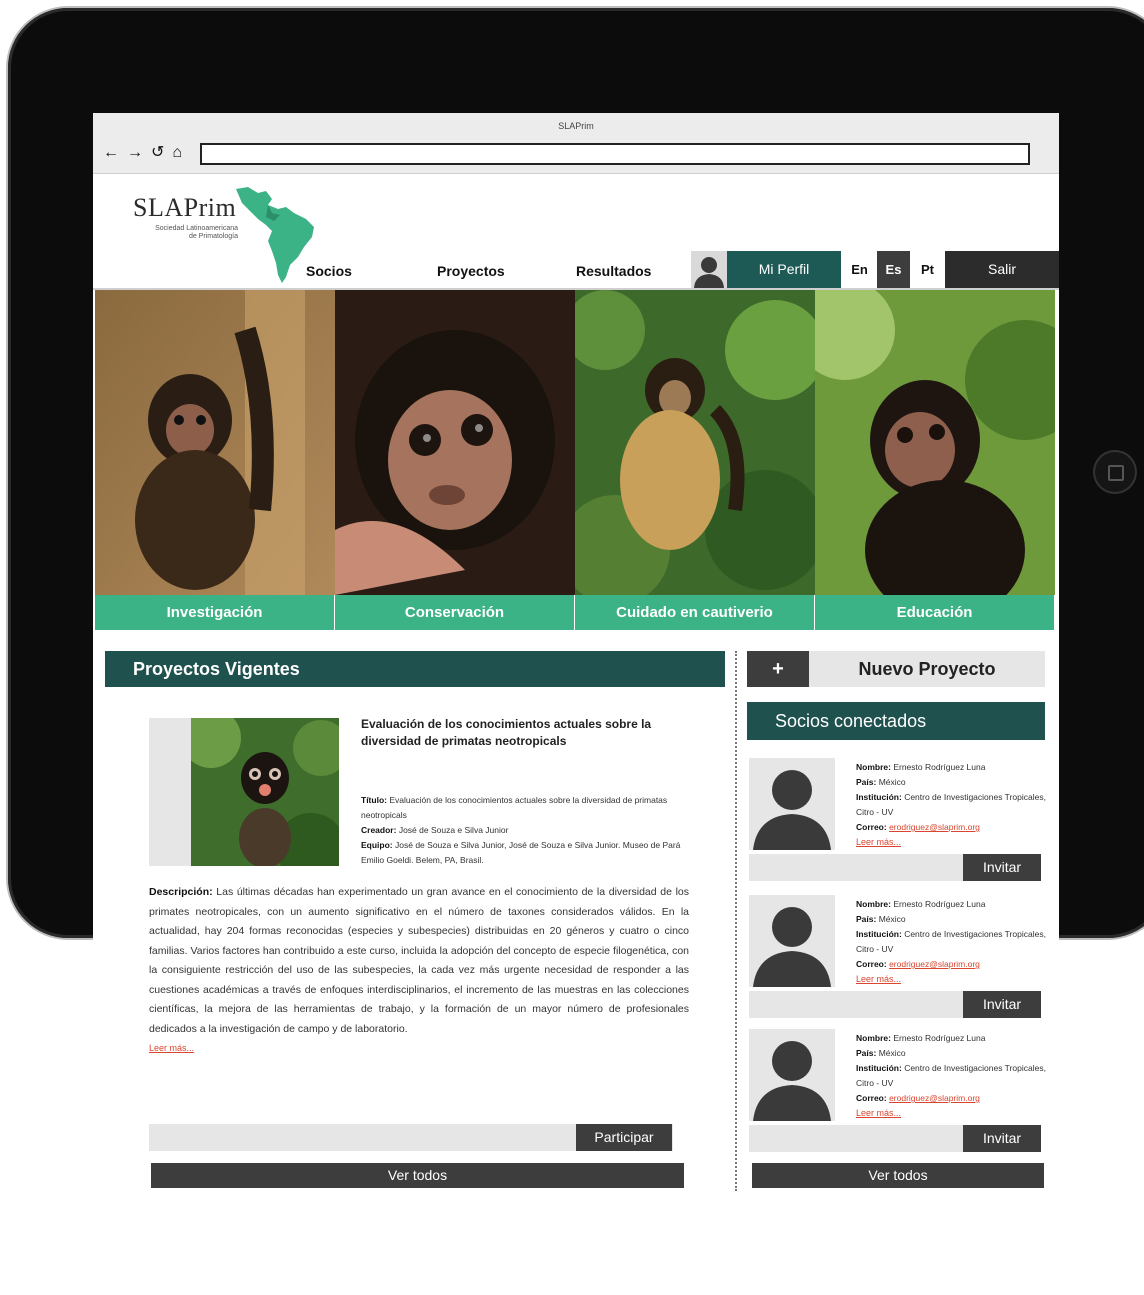  I want to click on logo-subtitle-line1: Sociedad Latinoamericana, so click(196, 228).